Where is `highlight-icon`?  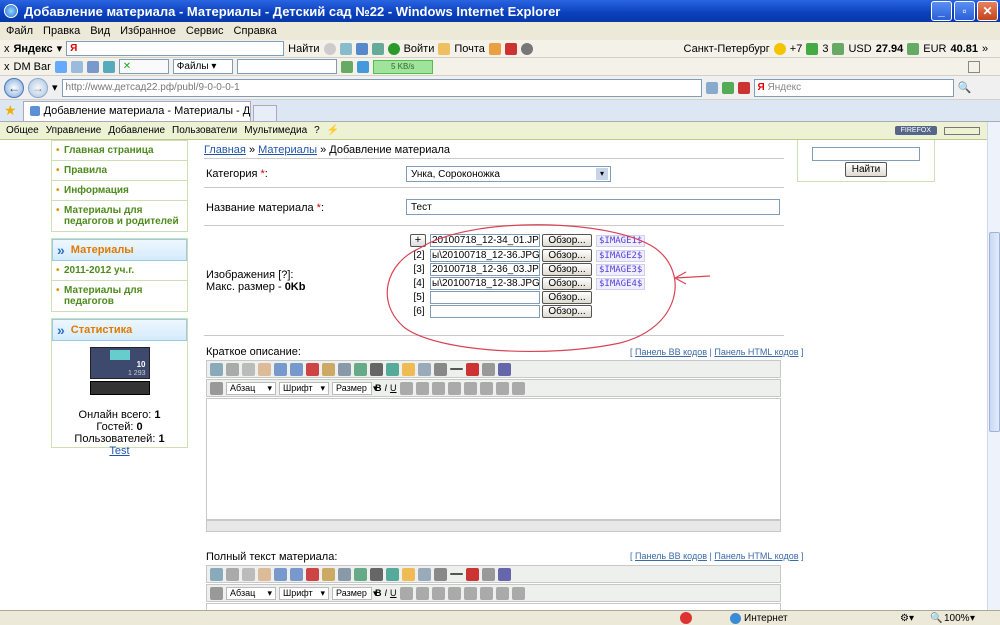 highlight-icon is located at coordinates (328, 369).